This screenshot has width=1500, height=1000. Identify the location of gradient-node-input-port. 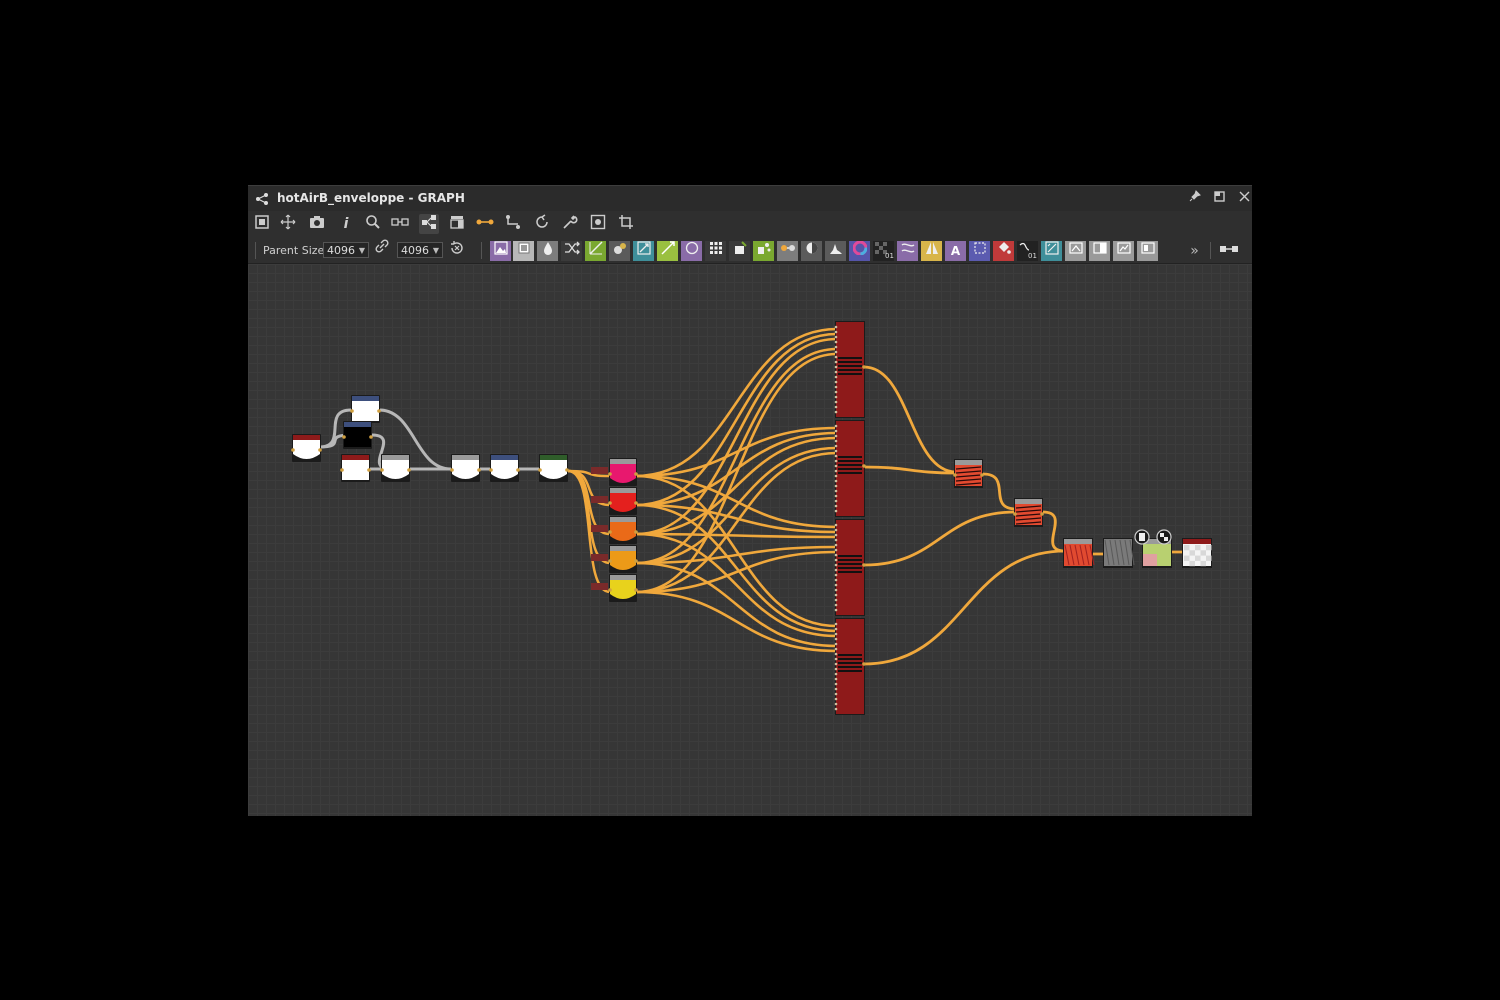
(540, 470).